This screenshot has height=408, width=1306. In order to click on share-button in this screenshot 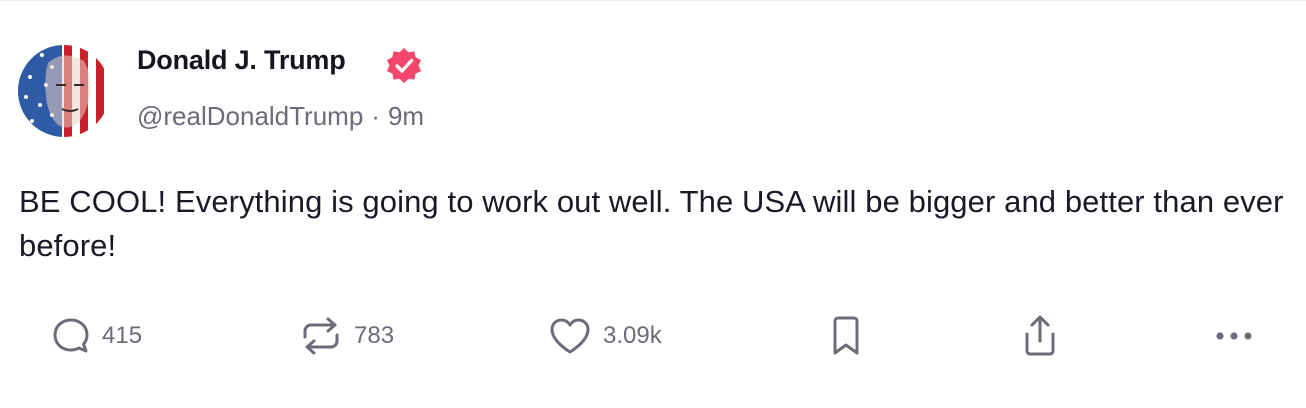, I will do `click(1040, 336)`.